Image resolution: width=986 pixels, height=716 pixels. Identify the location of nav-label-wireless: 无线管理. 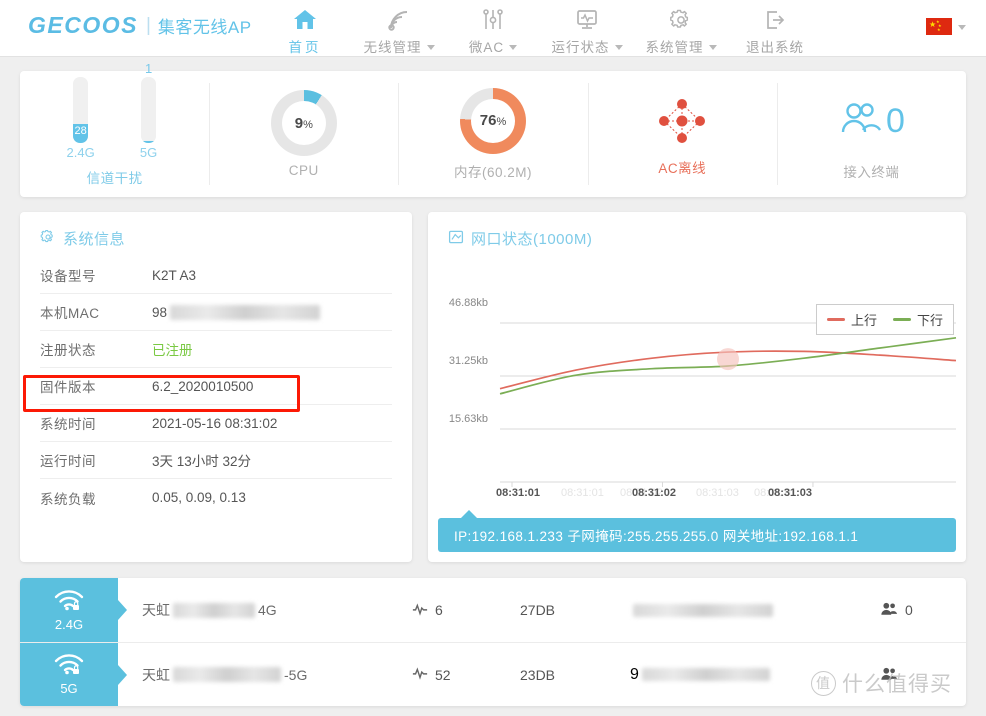
(399, 46).